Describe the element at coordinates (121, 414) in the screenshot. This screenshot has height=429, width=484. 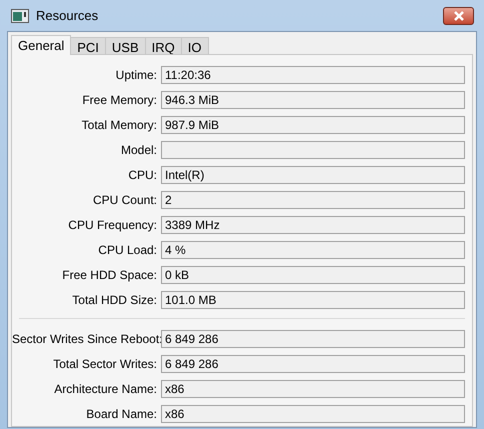
I see `field-label: Board Name:` at that location.